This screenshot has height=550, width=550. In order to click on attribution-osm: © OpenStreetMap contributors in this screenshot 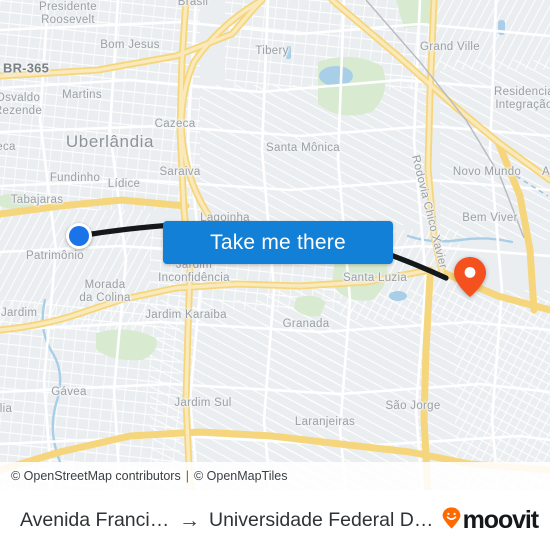, I will do `click(96, 476)`.